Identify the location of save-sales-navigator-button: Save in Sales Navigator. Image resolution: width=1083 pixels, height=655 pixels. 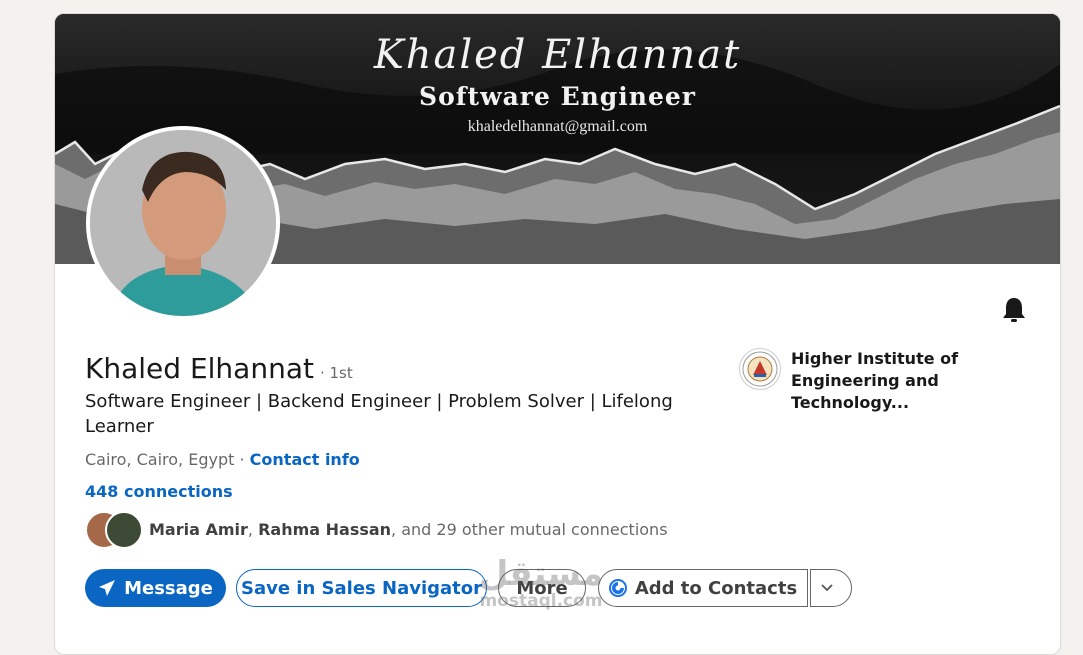
(361, 588).